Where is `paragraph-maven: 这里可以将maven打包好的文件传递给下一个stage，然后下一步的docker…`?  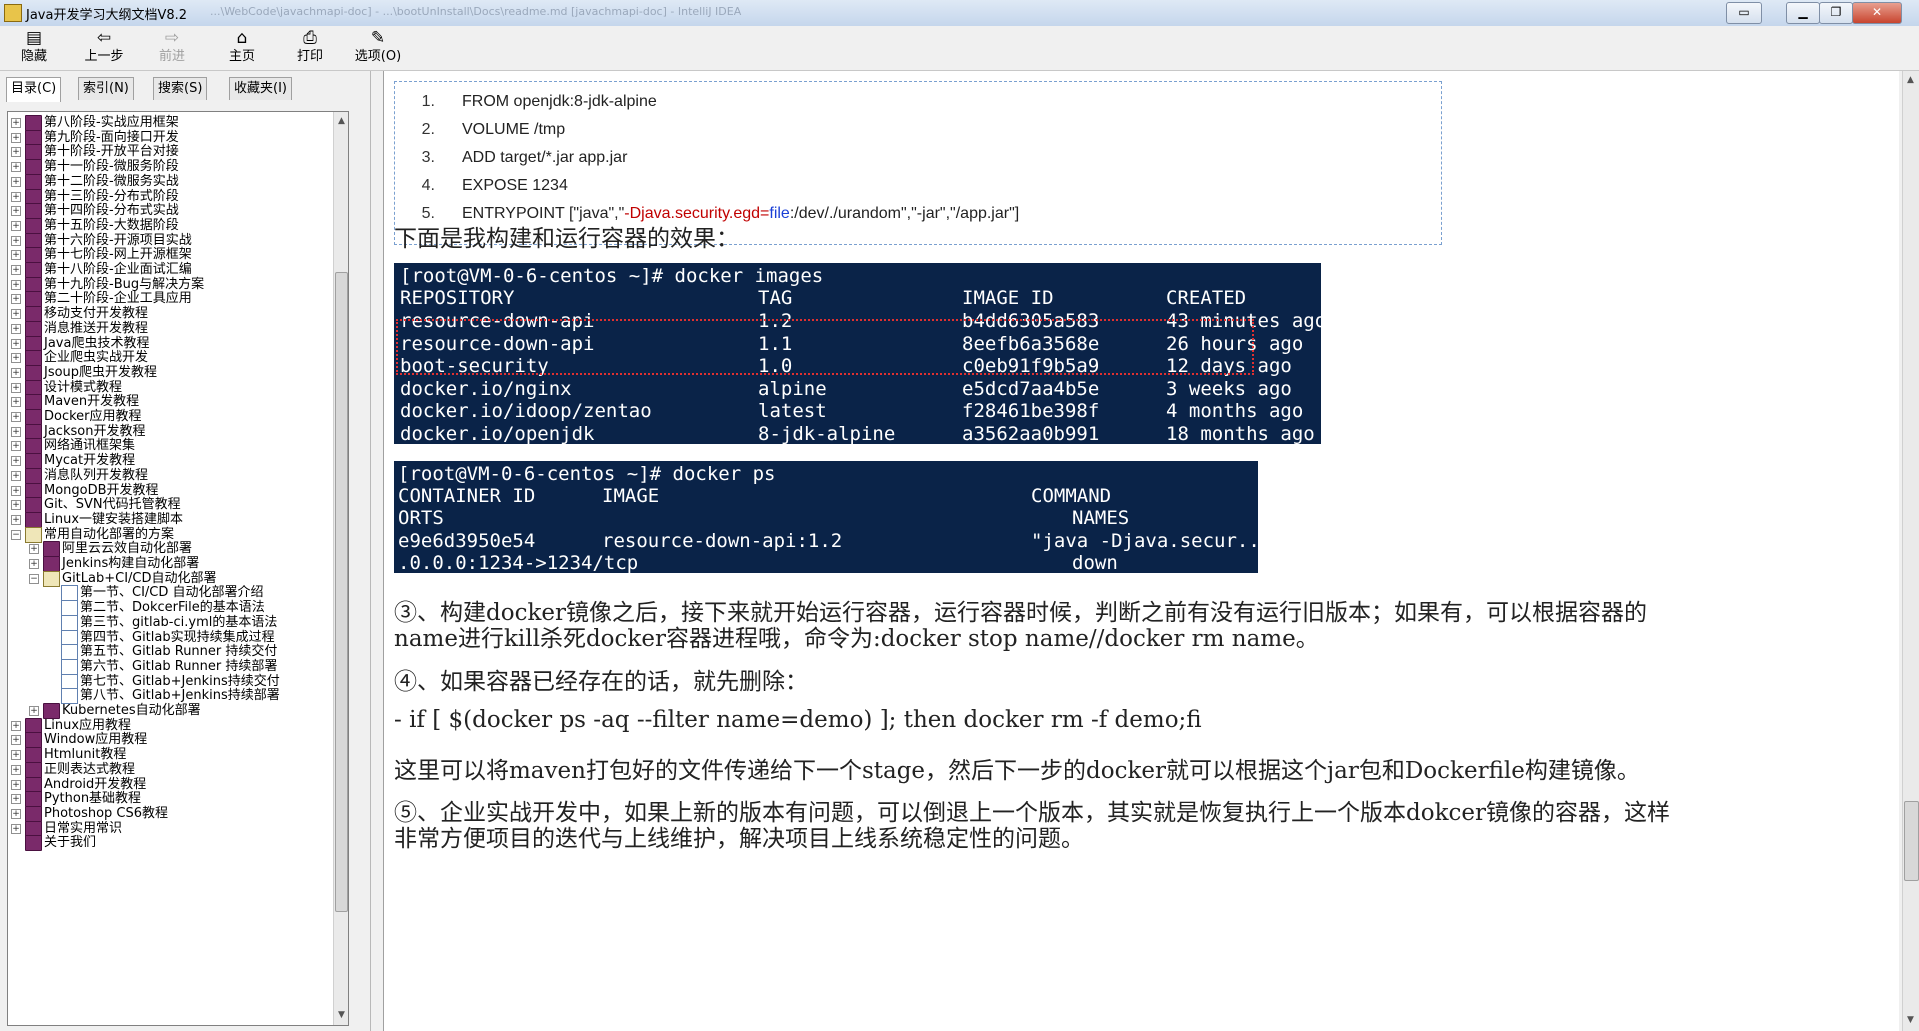
paragraph-maven: 这里可以将maven打包好的文件传递给下一个stage，然后下一步的docker… is located at coordinates (1017, 771).